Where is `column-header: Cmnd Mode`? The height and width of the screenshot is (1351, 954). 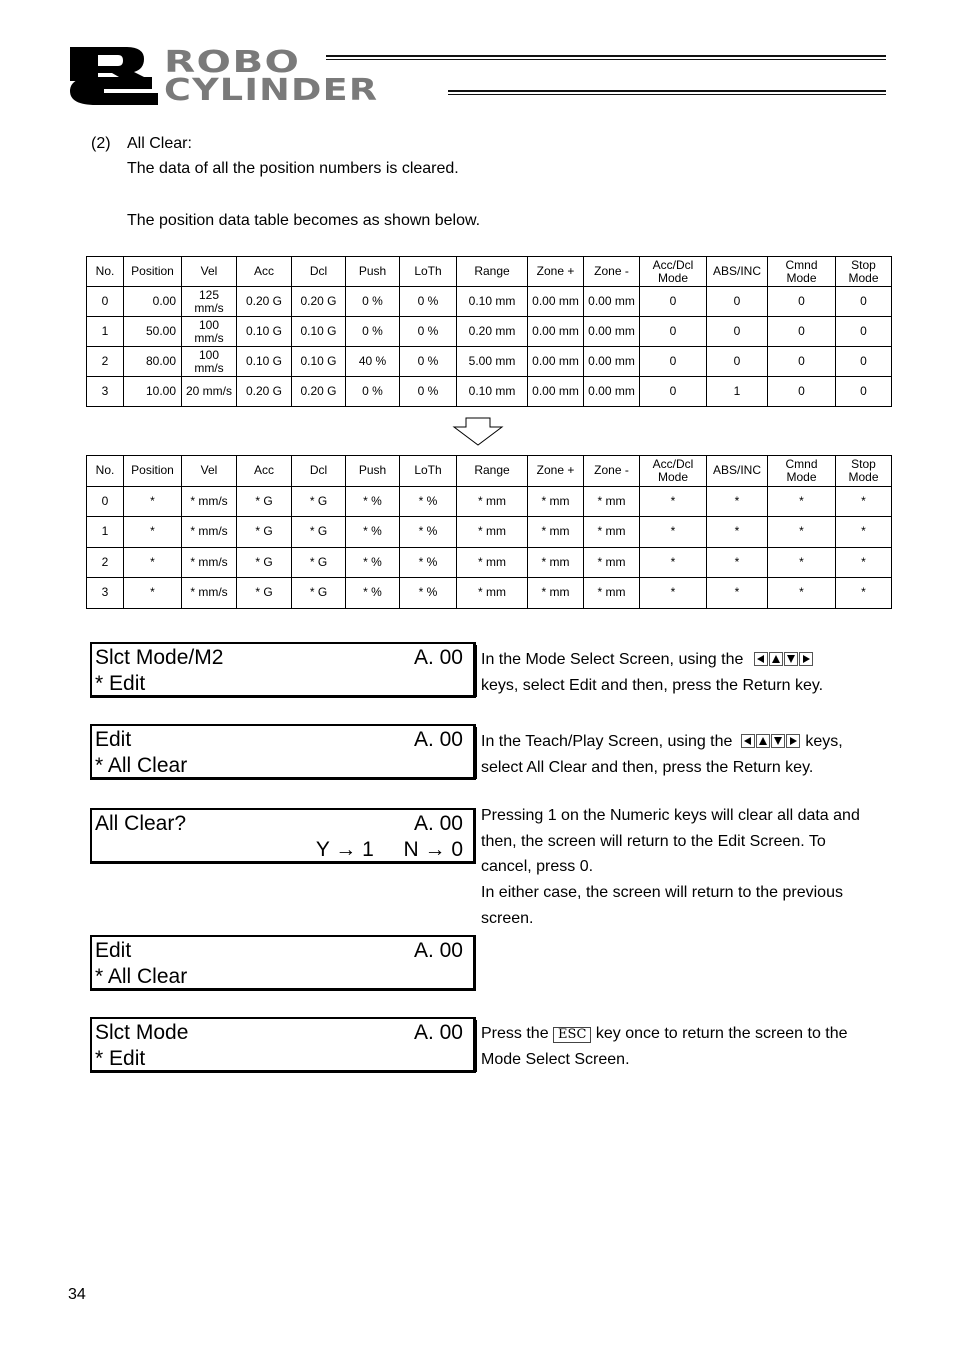
column-header: Cmnd Mode is located at coordinates (801, 271).